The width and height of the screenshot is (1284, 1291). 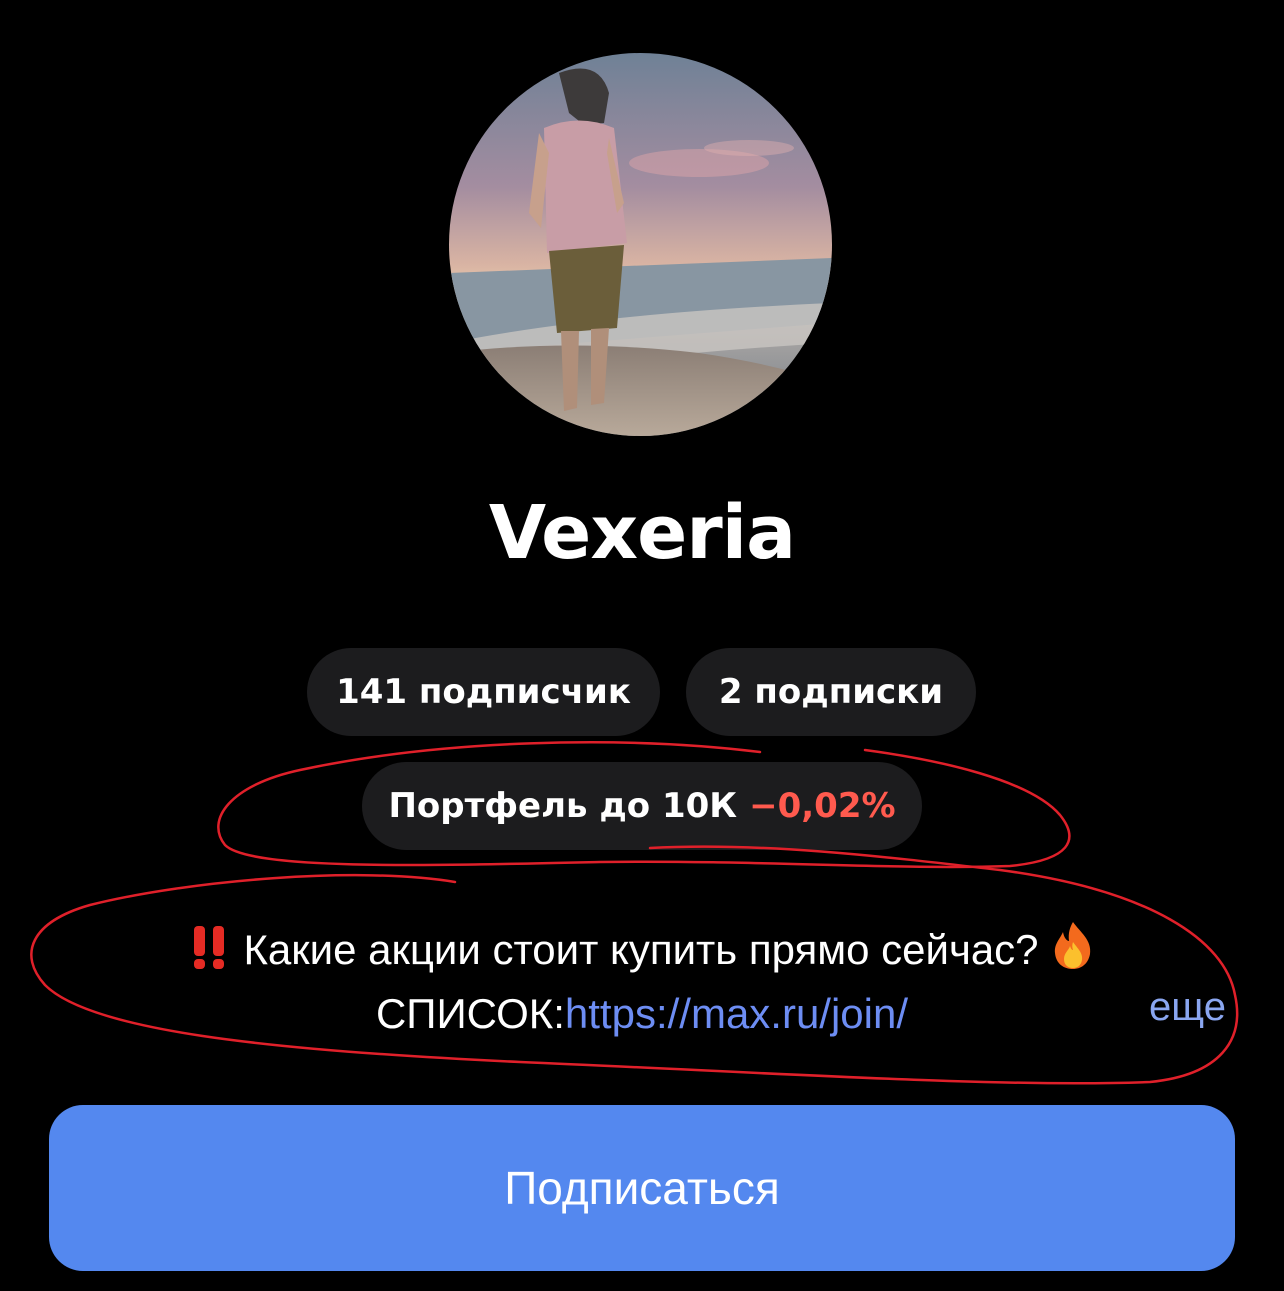 I want to click on avatar-photo, so click(x=640, y=244).